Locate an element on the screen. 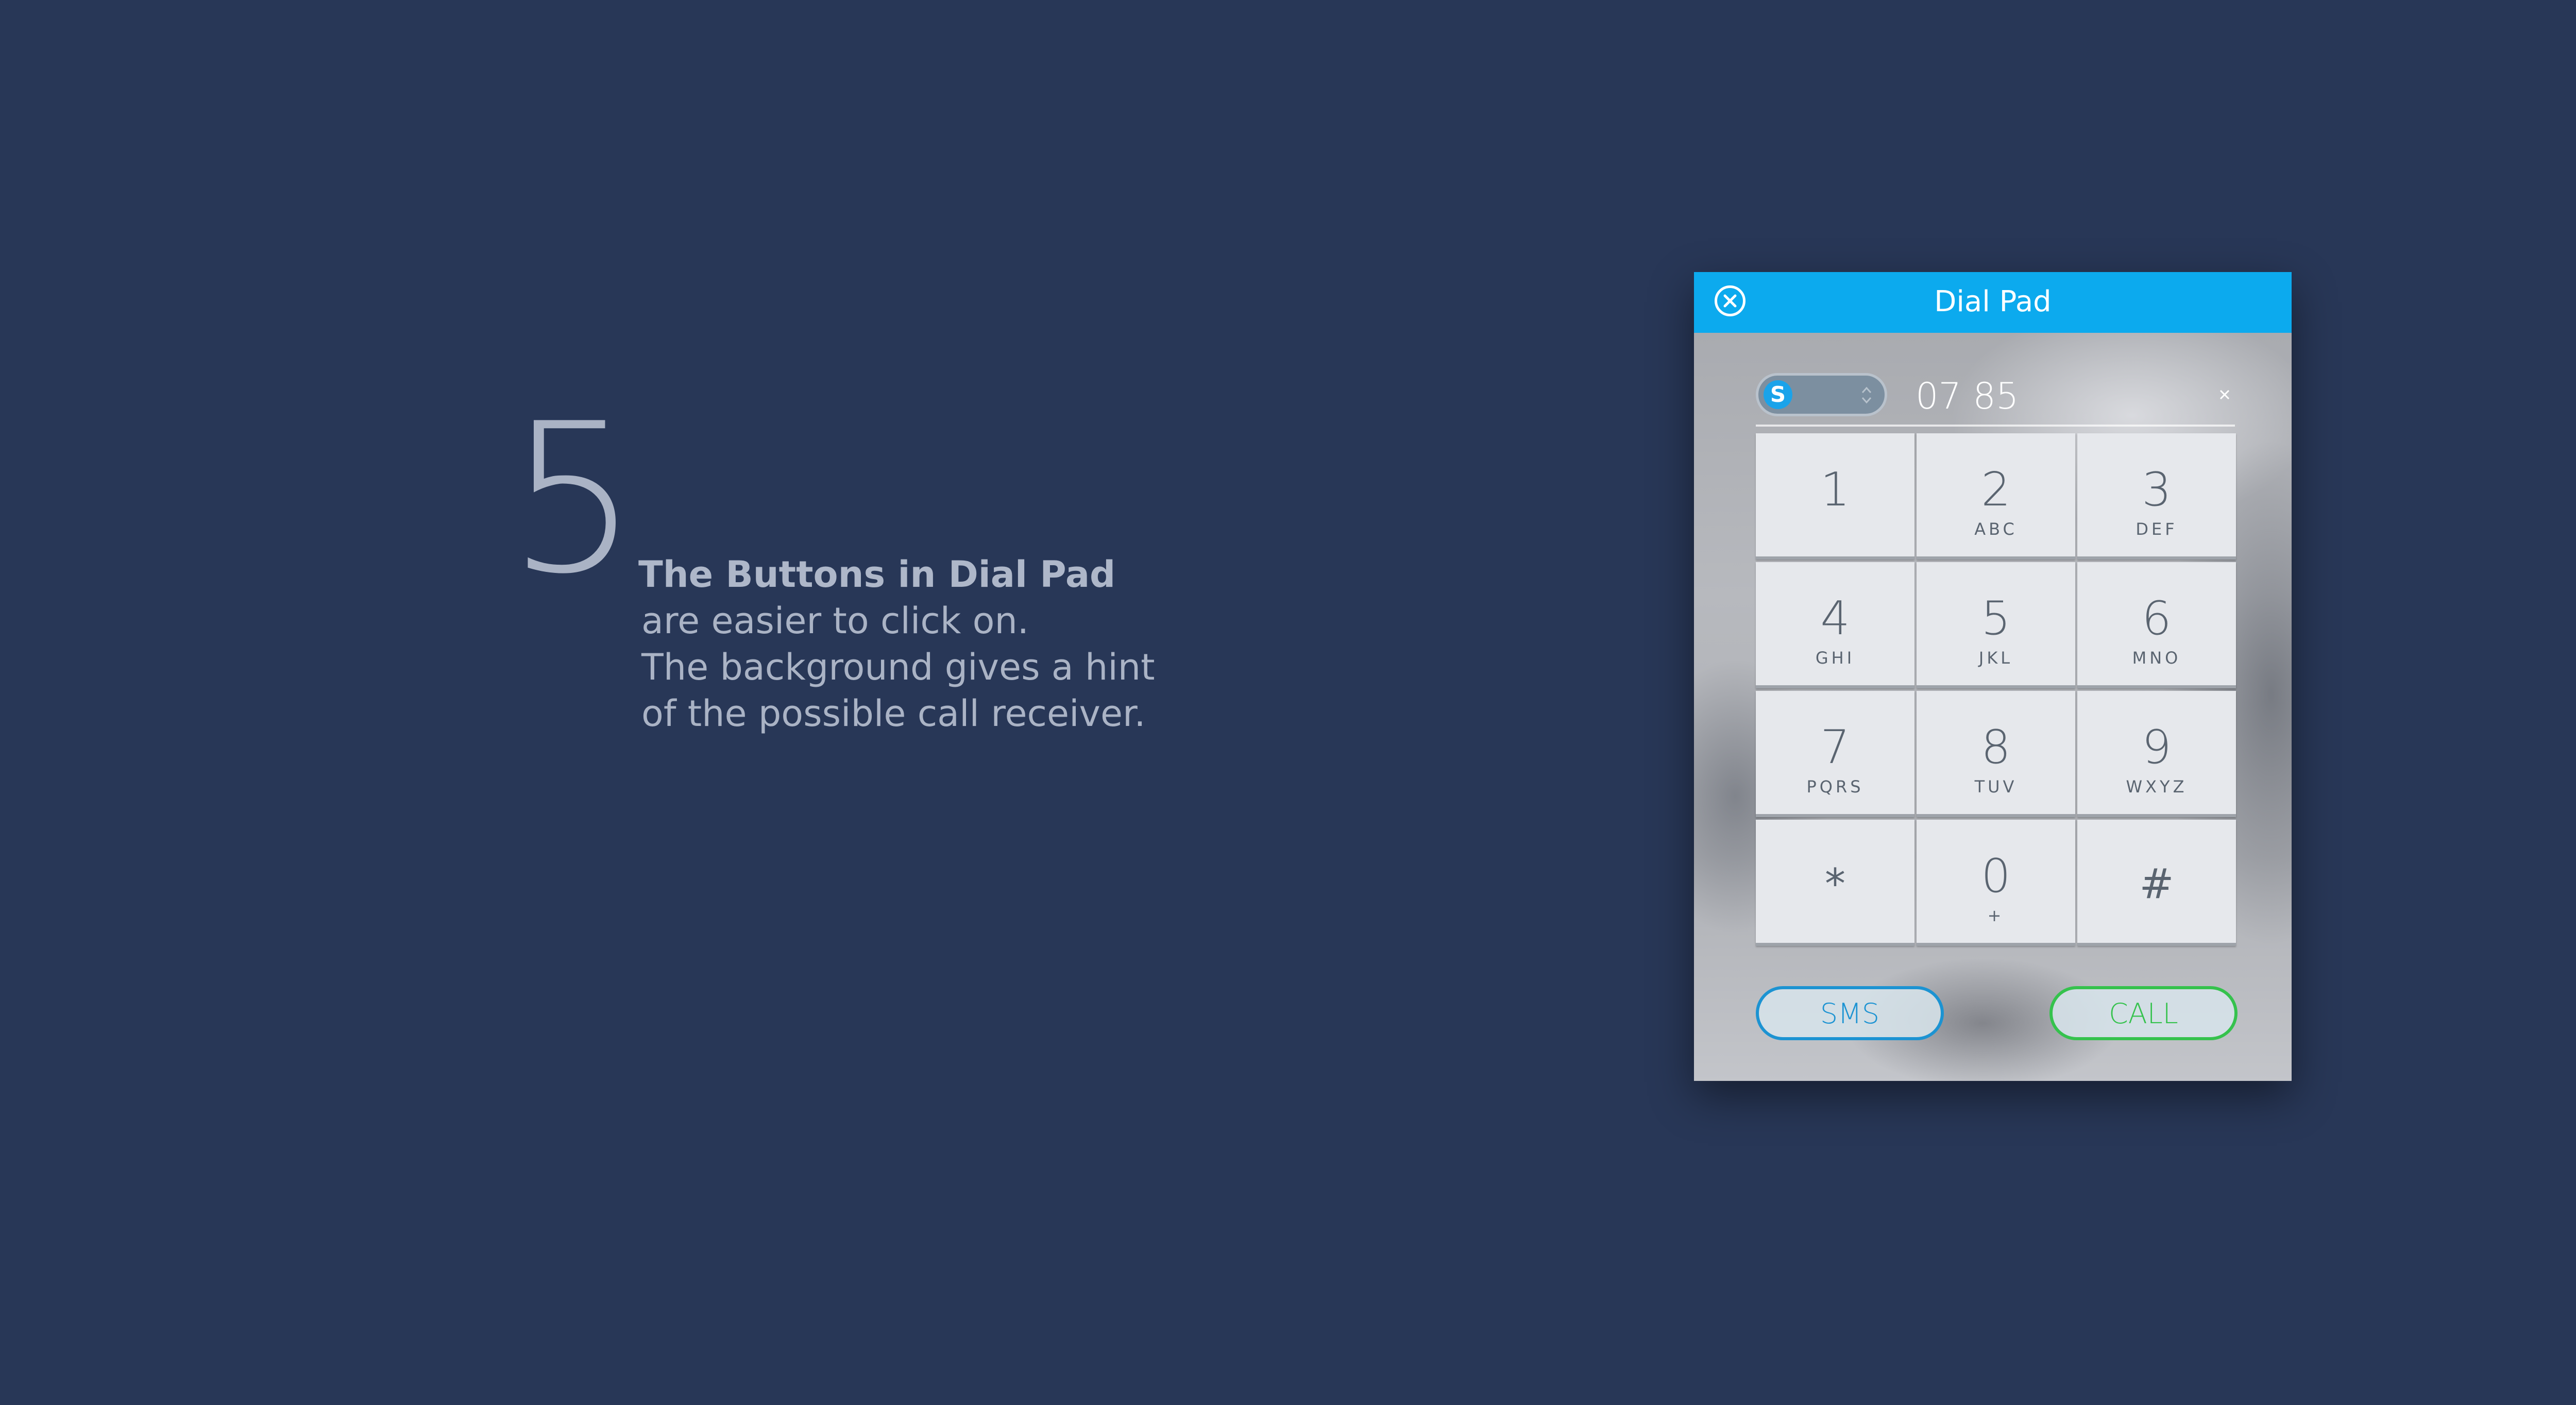  key-hash: # is located at coordinates (2157, 883).